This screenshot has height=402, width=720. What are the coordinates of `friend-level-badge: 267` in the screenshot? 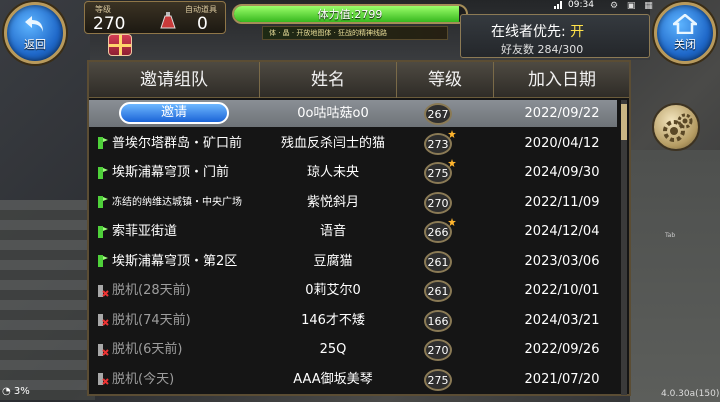 It's located at (438, 114).